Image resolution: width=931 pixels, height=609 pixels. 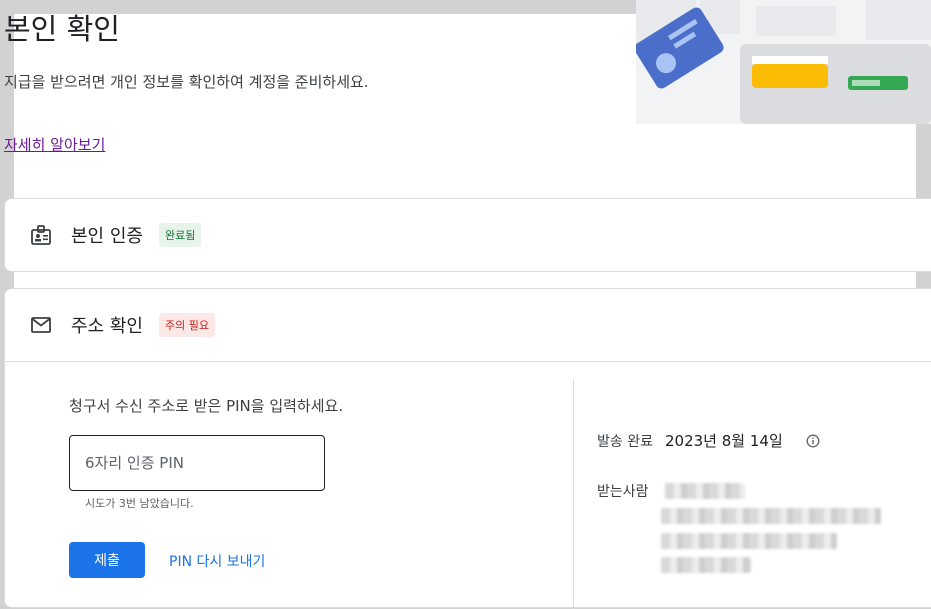 What do you see at coordinates (623, 492) in the screenshot?
I see `recipient-label: 받는사람` at bounding box center [623, 492].